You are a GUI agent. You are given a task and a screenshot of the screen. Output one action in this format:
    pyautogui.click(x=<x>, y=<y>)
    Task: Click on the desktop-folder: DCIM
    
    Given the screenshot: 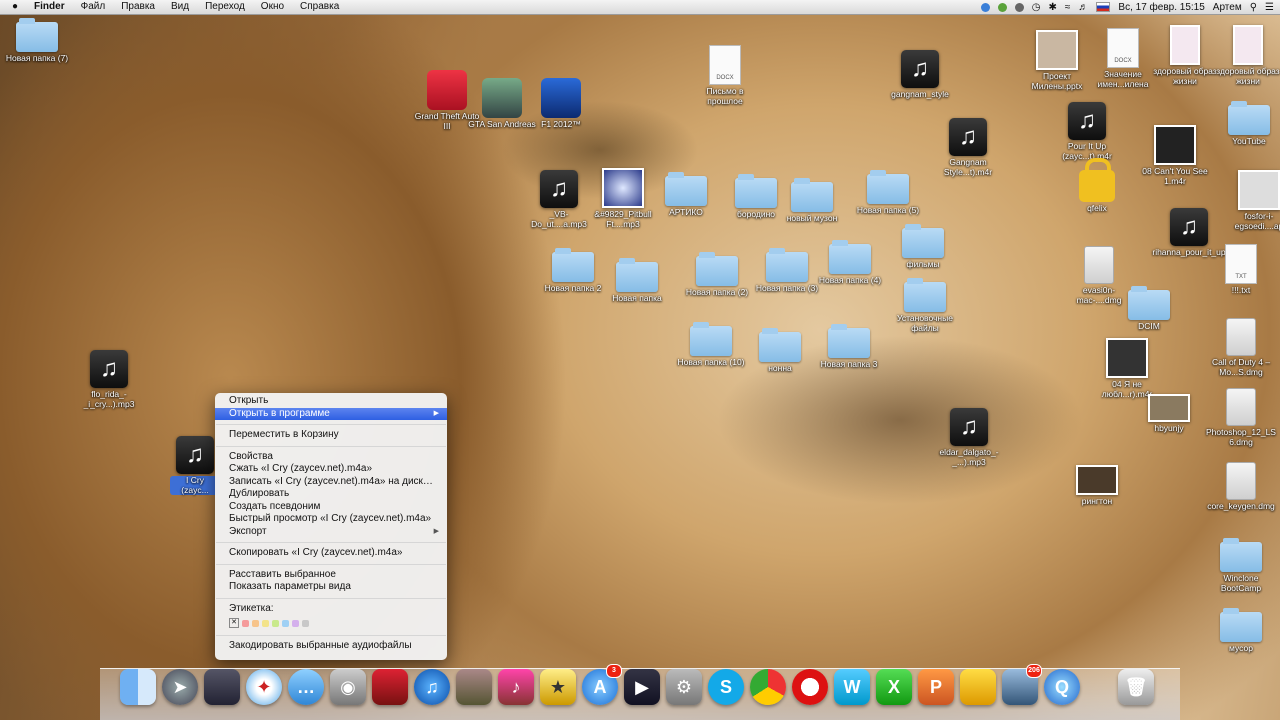 What is the action you would take?
    pyautogui.click(x=1149, y=309)
    